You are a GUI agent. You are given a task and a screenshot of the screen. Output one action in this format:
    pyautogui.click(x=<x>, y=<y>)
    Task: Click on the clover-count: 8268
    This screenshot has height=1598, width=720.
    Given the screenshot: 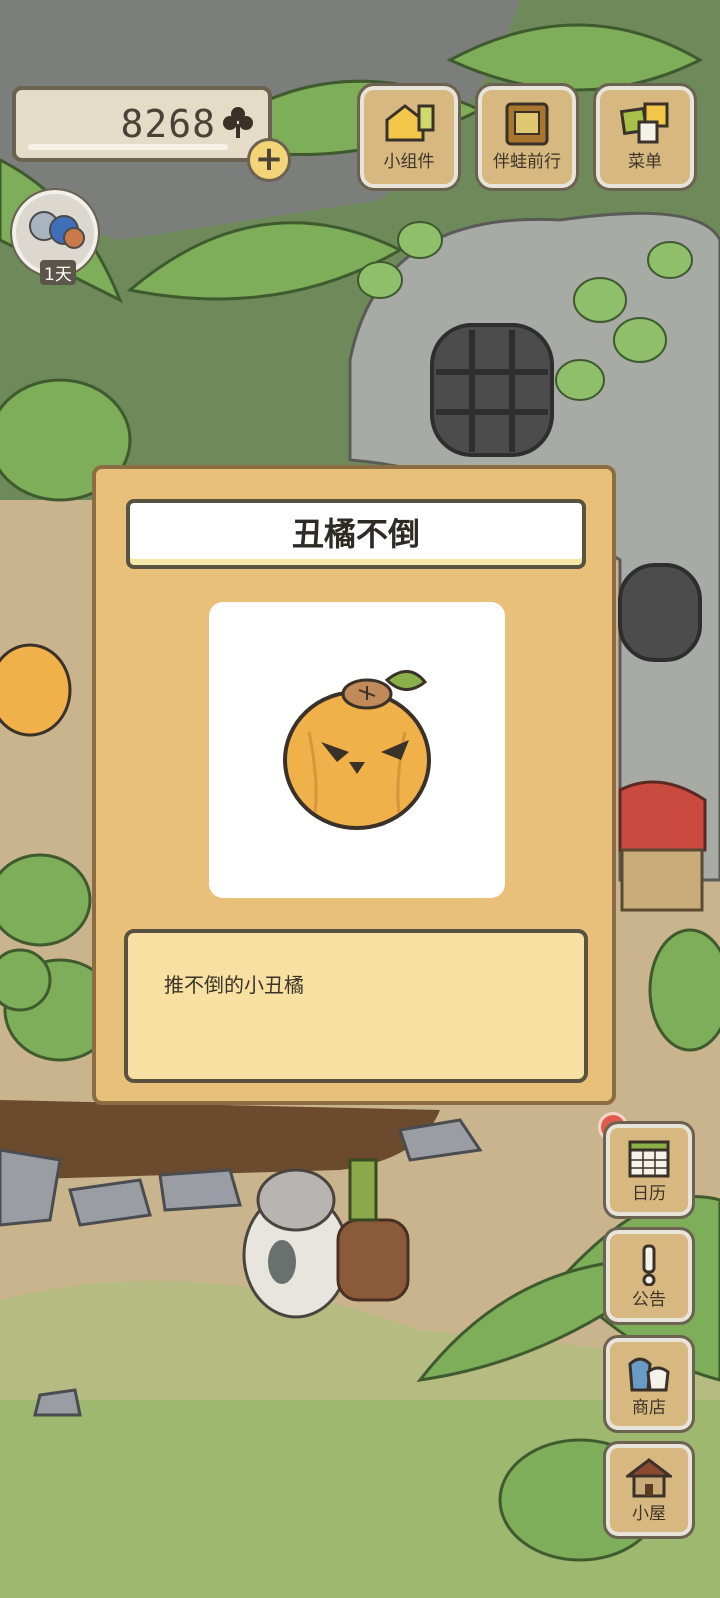 What is the action you would take?
    pyautogui.click(x=168, y=124)
    